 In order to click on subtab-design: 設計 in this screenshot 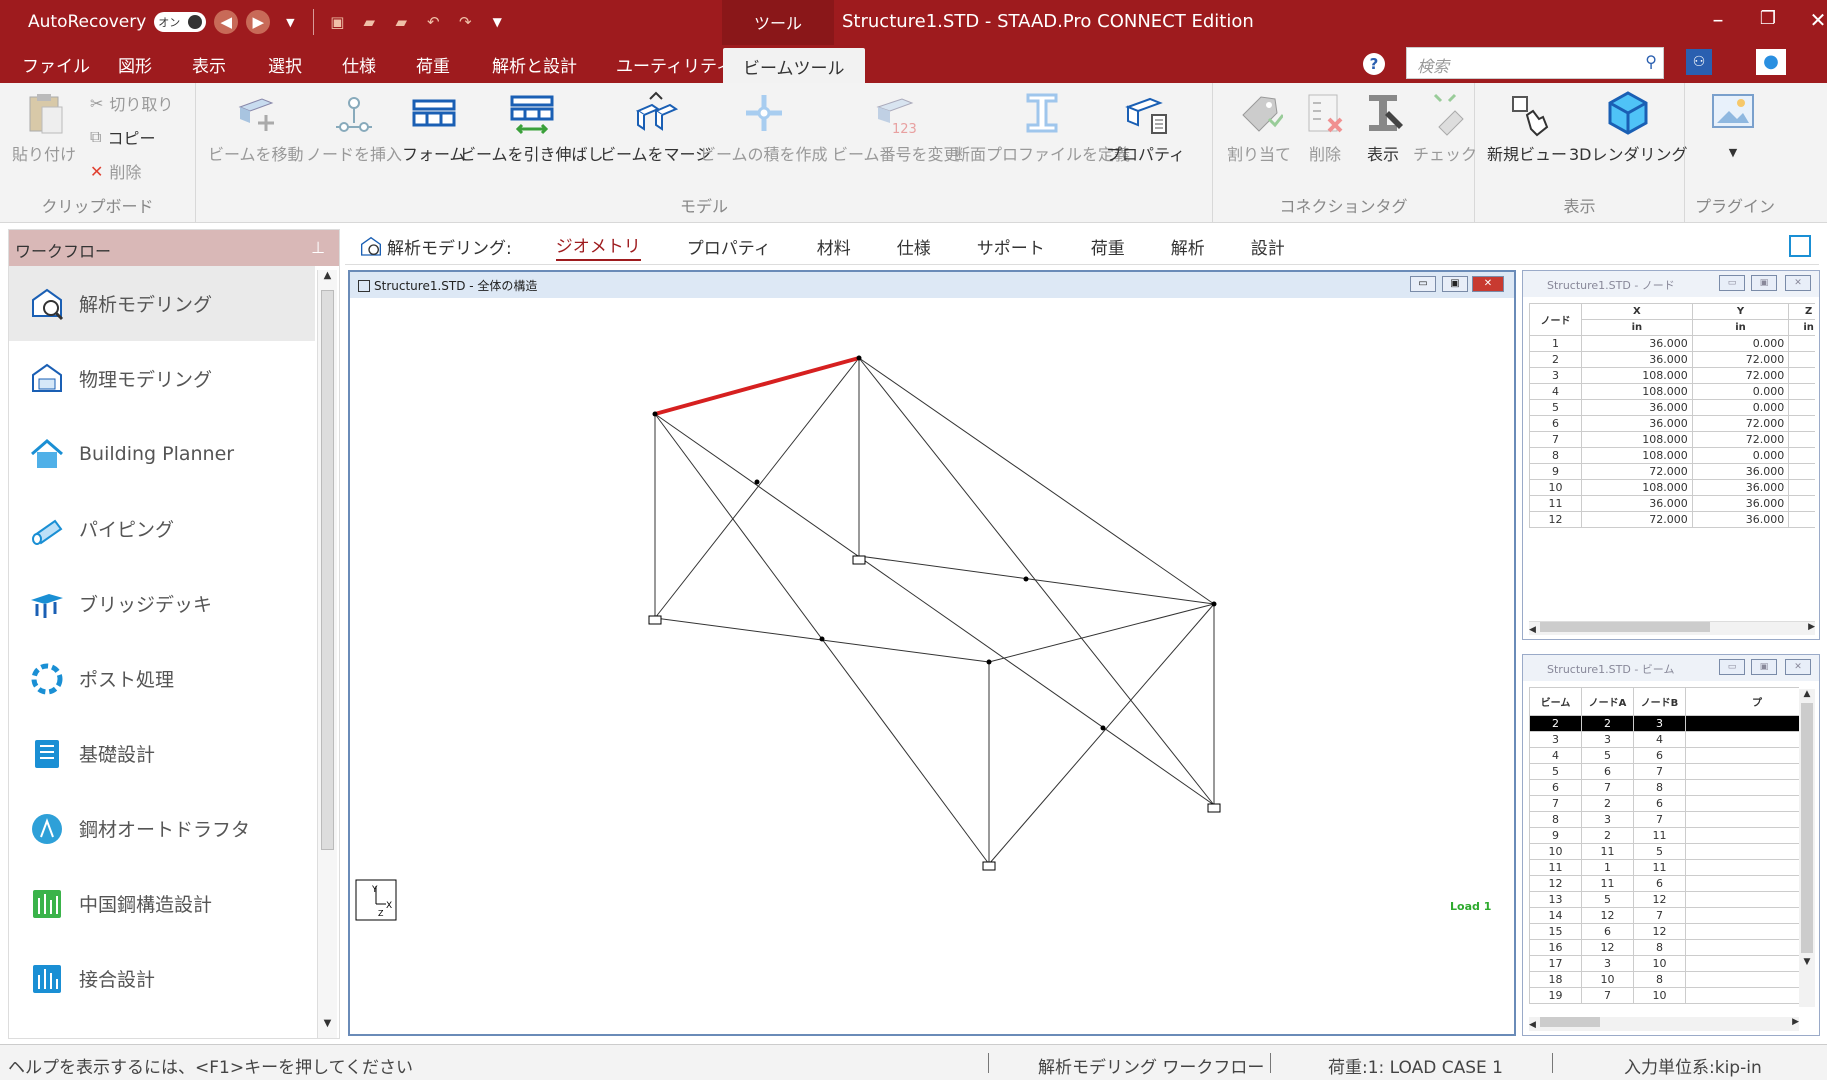, I will do `click(1268, 246)`.